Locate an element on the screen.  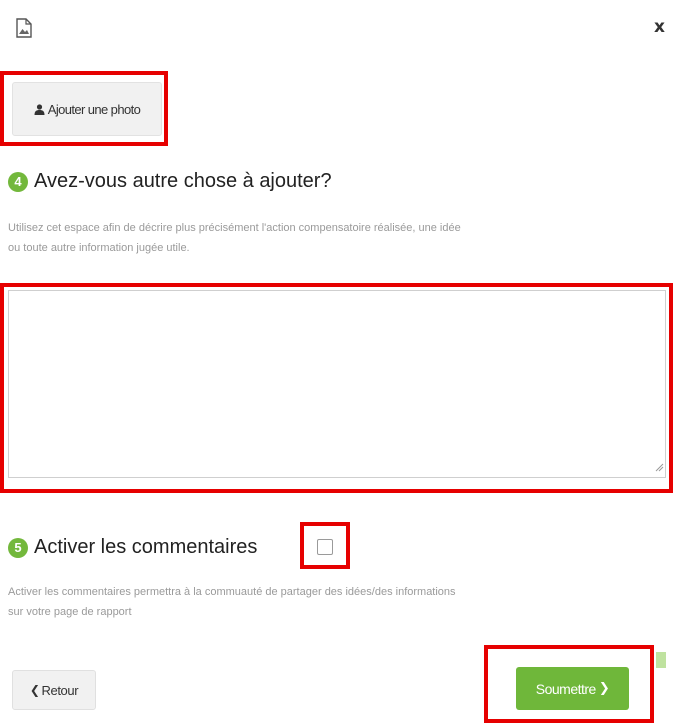
back-button-label: Retour is located at coordinates (60, 690).